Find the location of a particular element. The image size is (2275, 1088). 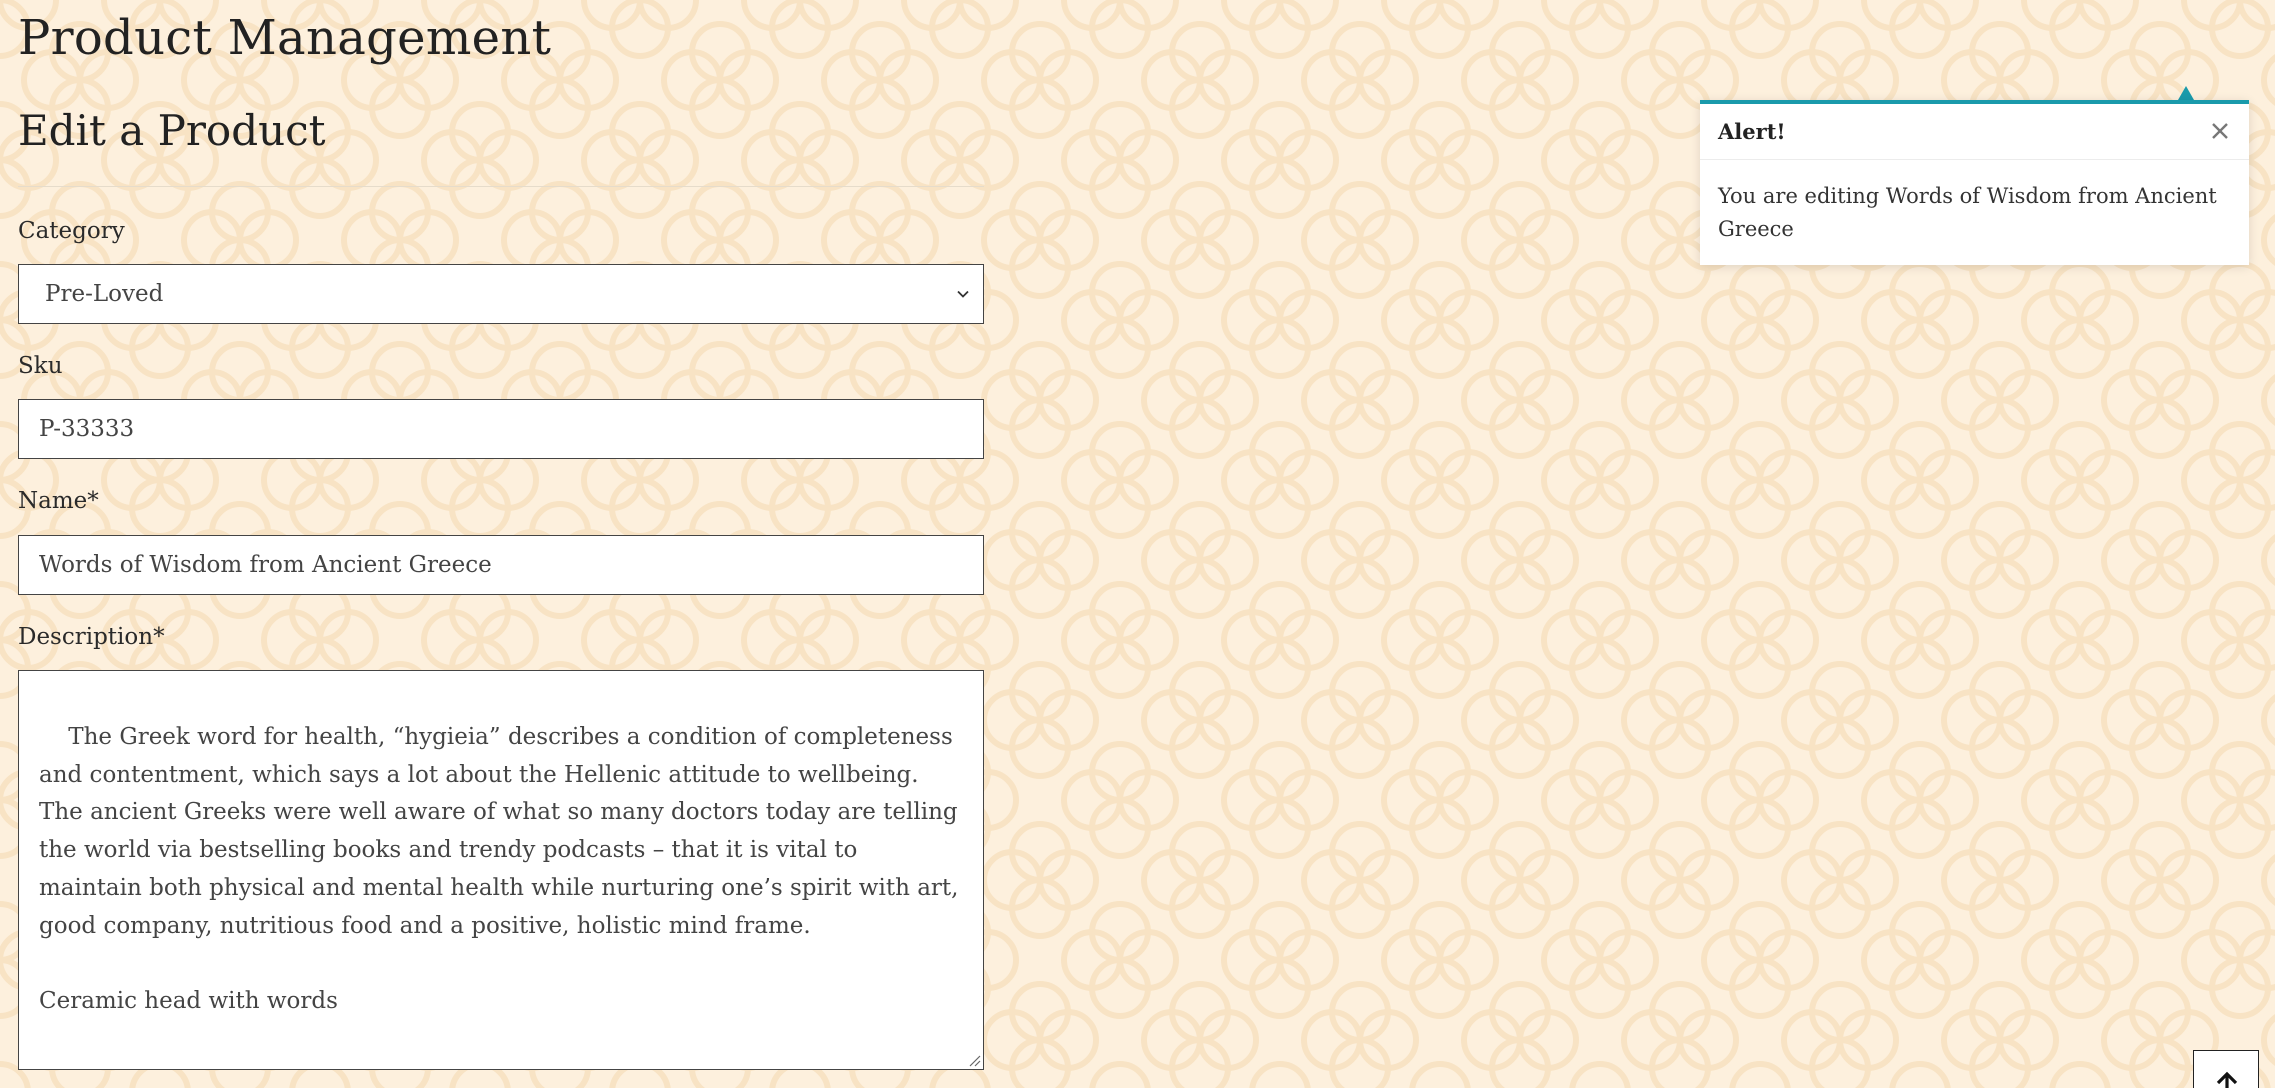

name-value: Words of Wisdom from Ancient Greece is located at coordinates (265, 565).